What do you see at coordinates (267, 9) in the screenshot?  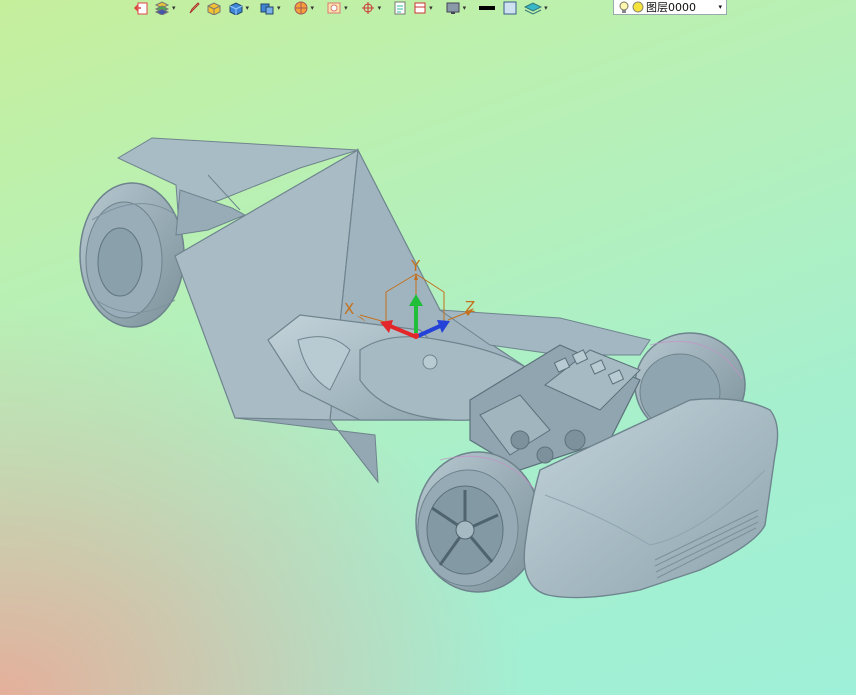 I see `cube-multi-icon` at bounding box center [267, 9].